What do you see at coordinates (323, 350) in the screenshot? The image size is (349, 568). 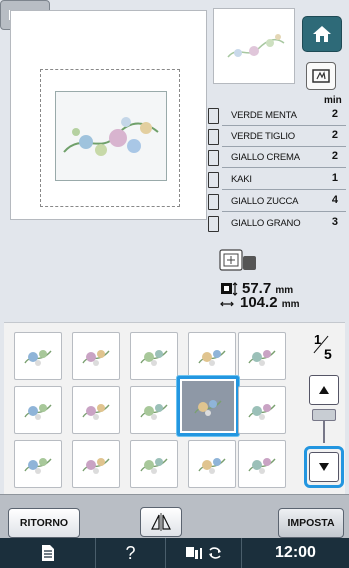 I see `page-indicator: 1 5` at bounding box center [323, 350].